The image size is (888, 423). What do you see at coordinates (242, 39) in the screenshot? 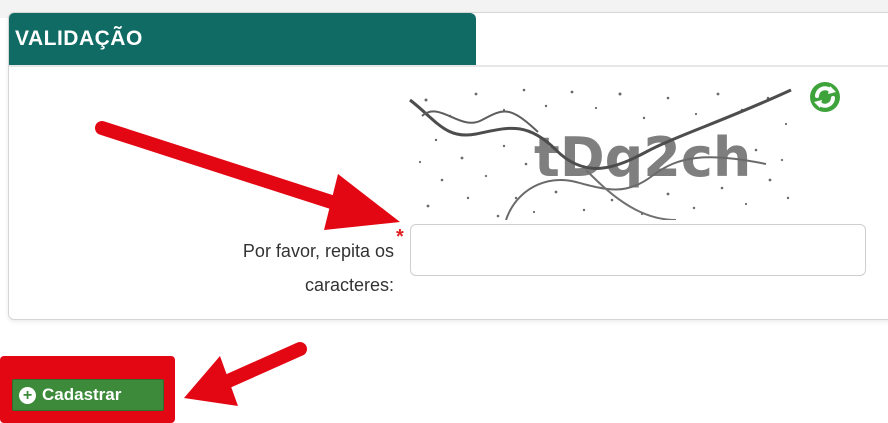
I see `panel-header: VALIDAÇÃO` at bounding box center [242, 39].